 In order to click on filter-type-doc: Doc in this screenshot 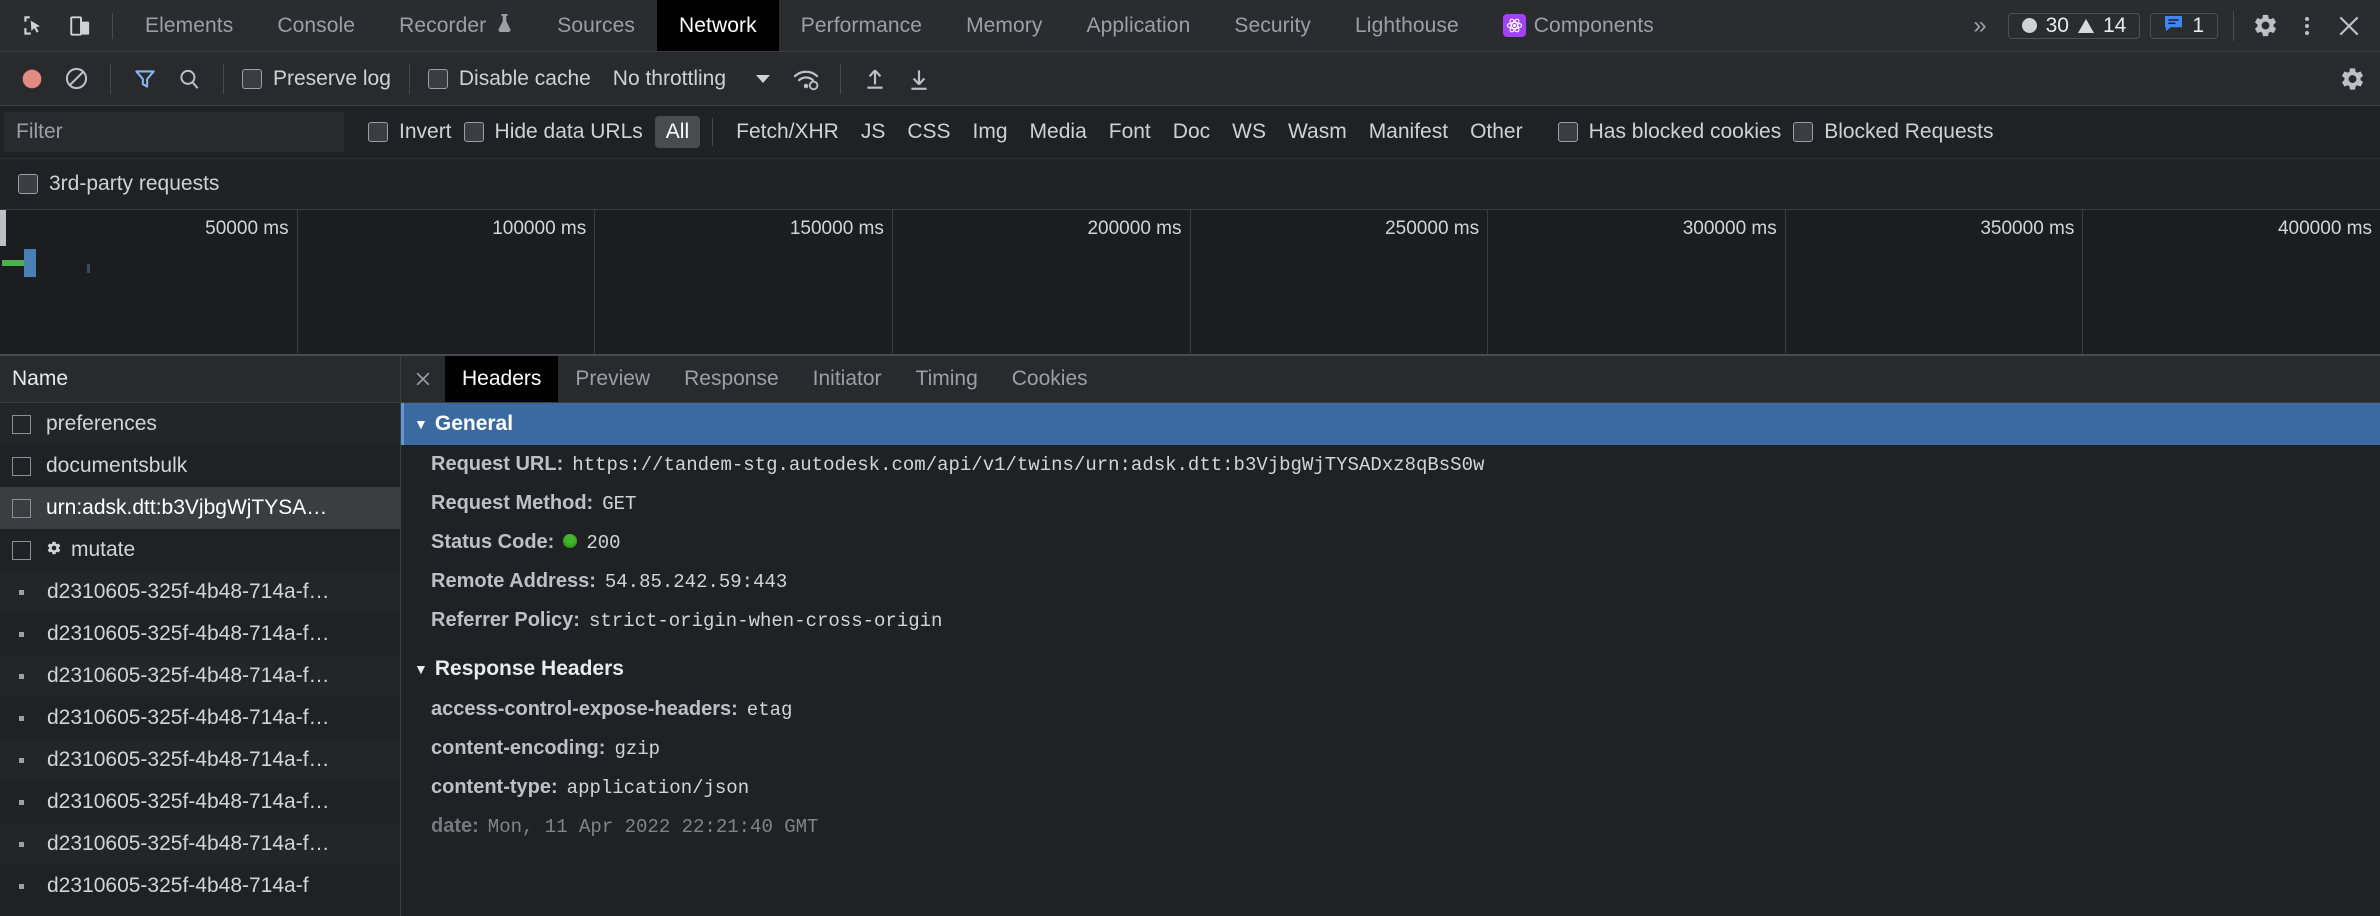, I will do `click(1191, 132)`.